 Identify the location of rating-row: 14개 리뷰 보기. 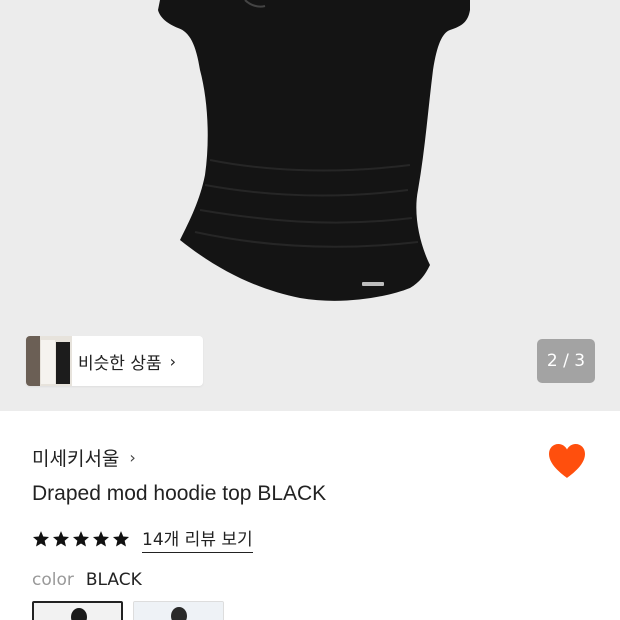
(142, 539).